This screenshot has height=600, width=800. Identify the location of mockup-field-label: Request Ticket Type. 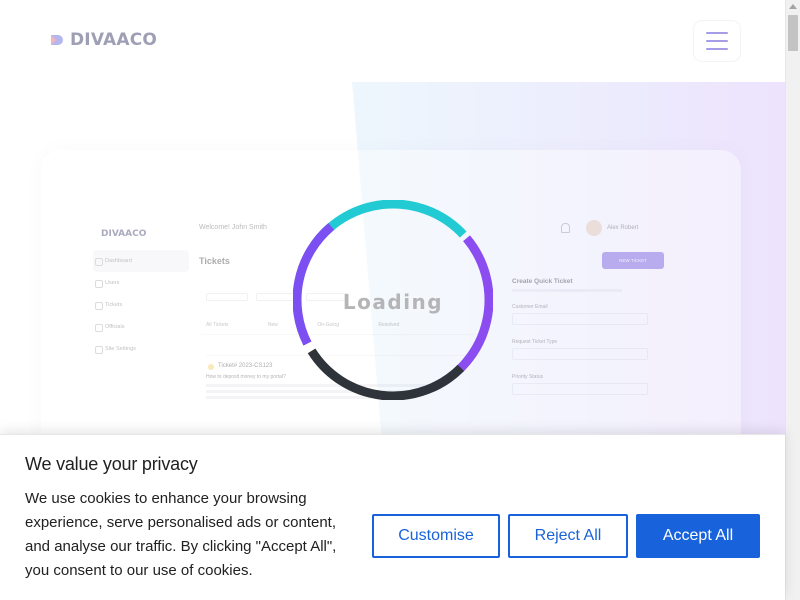
(535, 342).